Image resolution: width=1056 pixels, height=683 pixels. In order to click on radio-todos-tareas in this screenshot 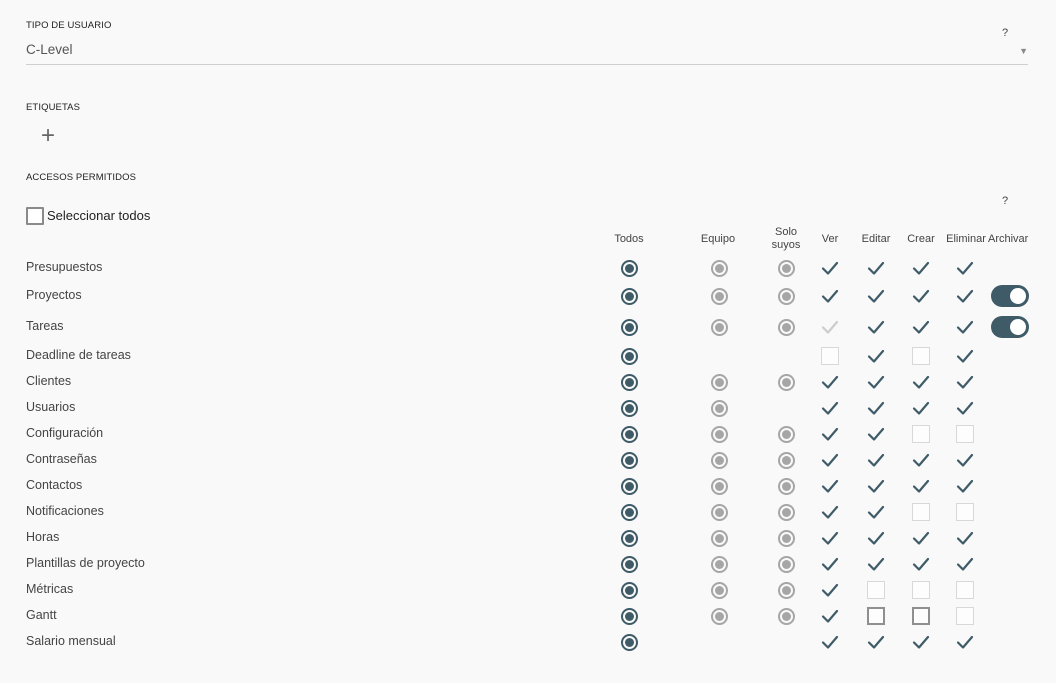, I will do `click(629, 327)`.